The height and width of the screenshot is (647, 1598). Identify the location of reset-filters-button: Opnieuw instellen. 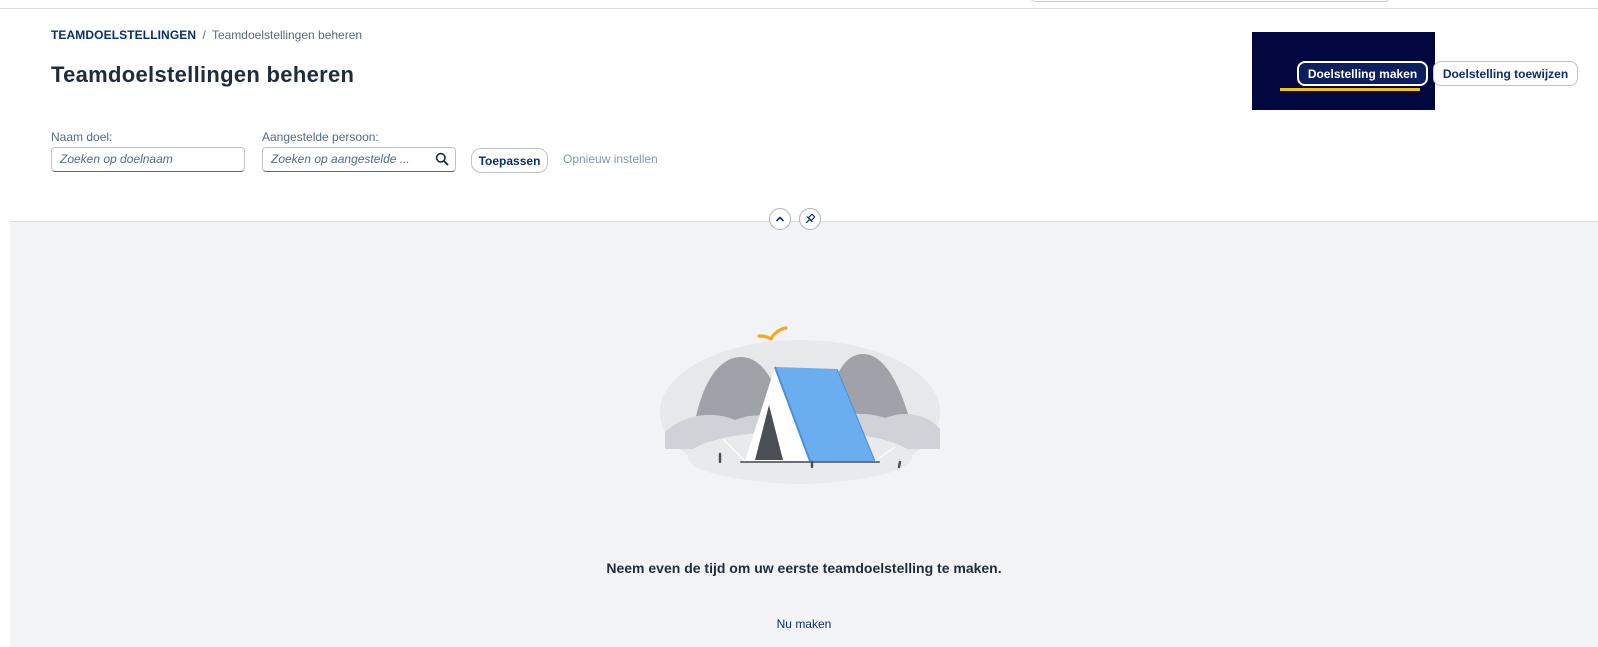
(610, 159).